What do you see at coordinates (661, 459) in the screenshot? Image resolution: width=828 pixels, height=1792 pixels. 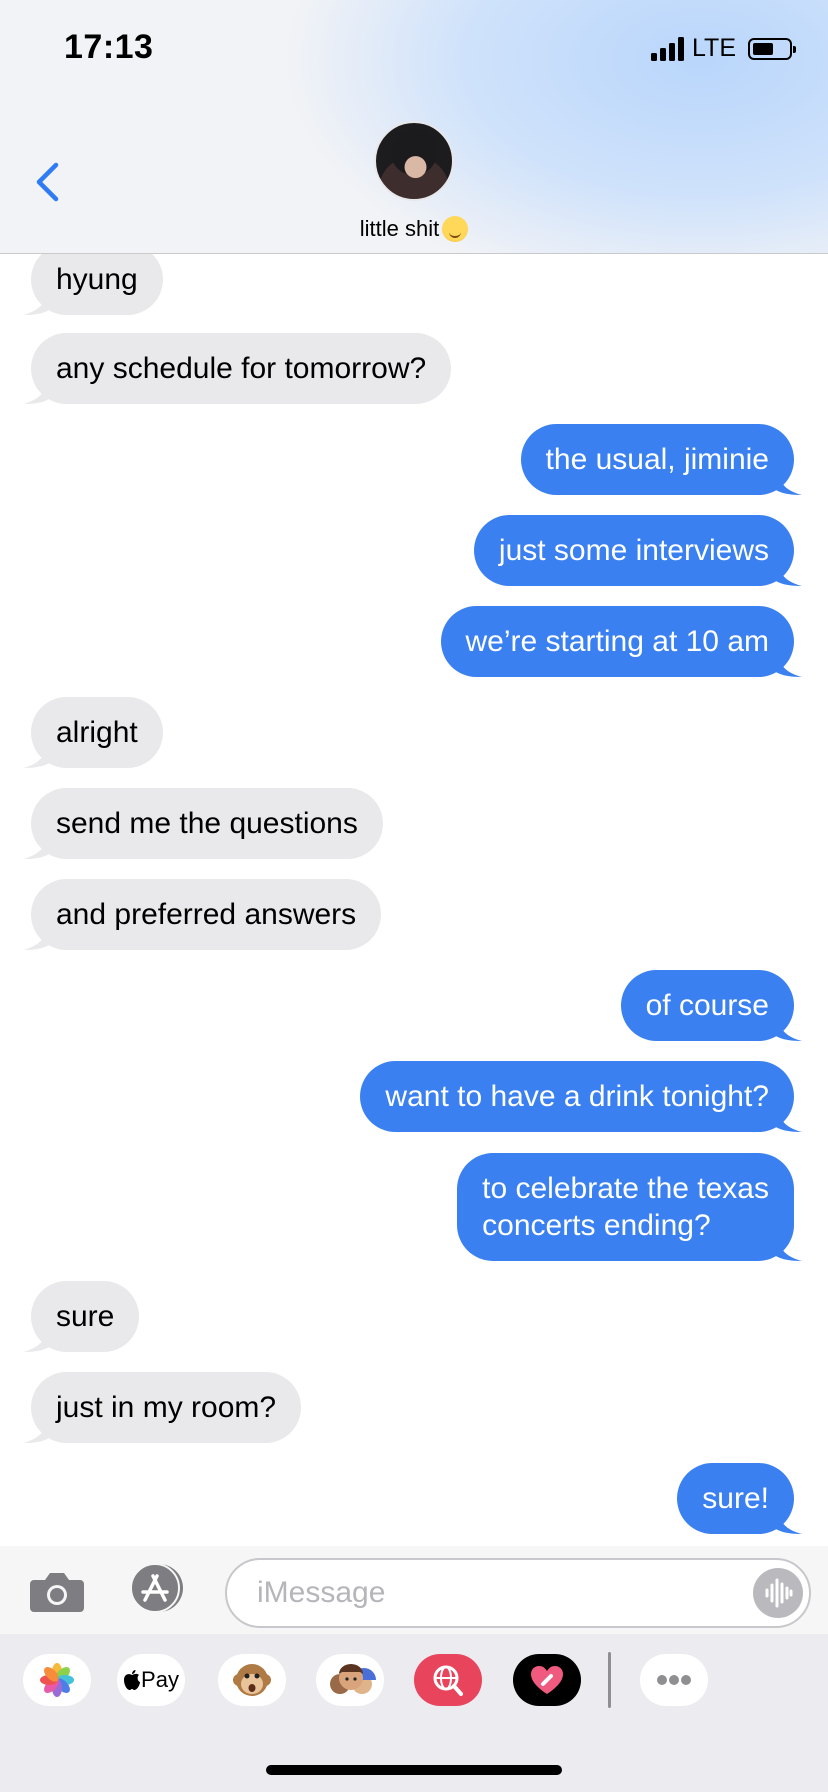 I see `outgoing-message: the usual, jiminie` at bounding box center [661, 459].